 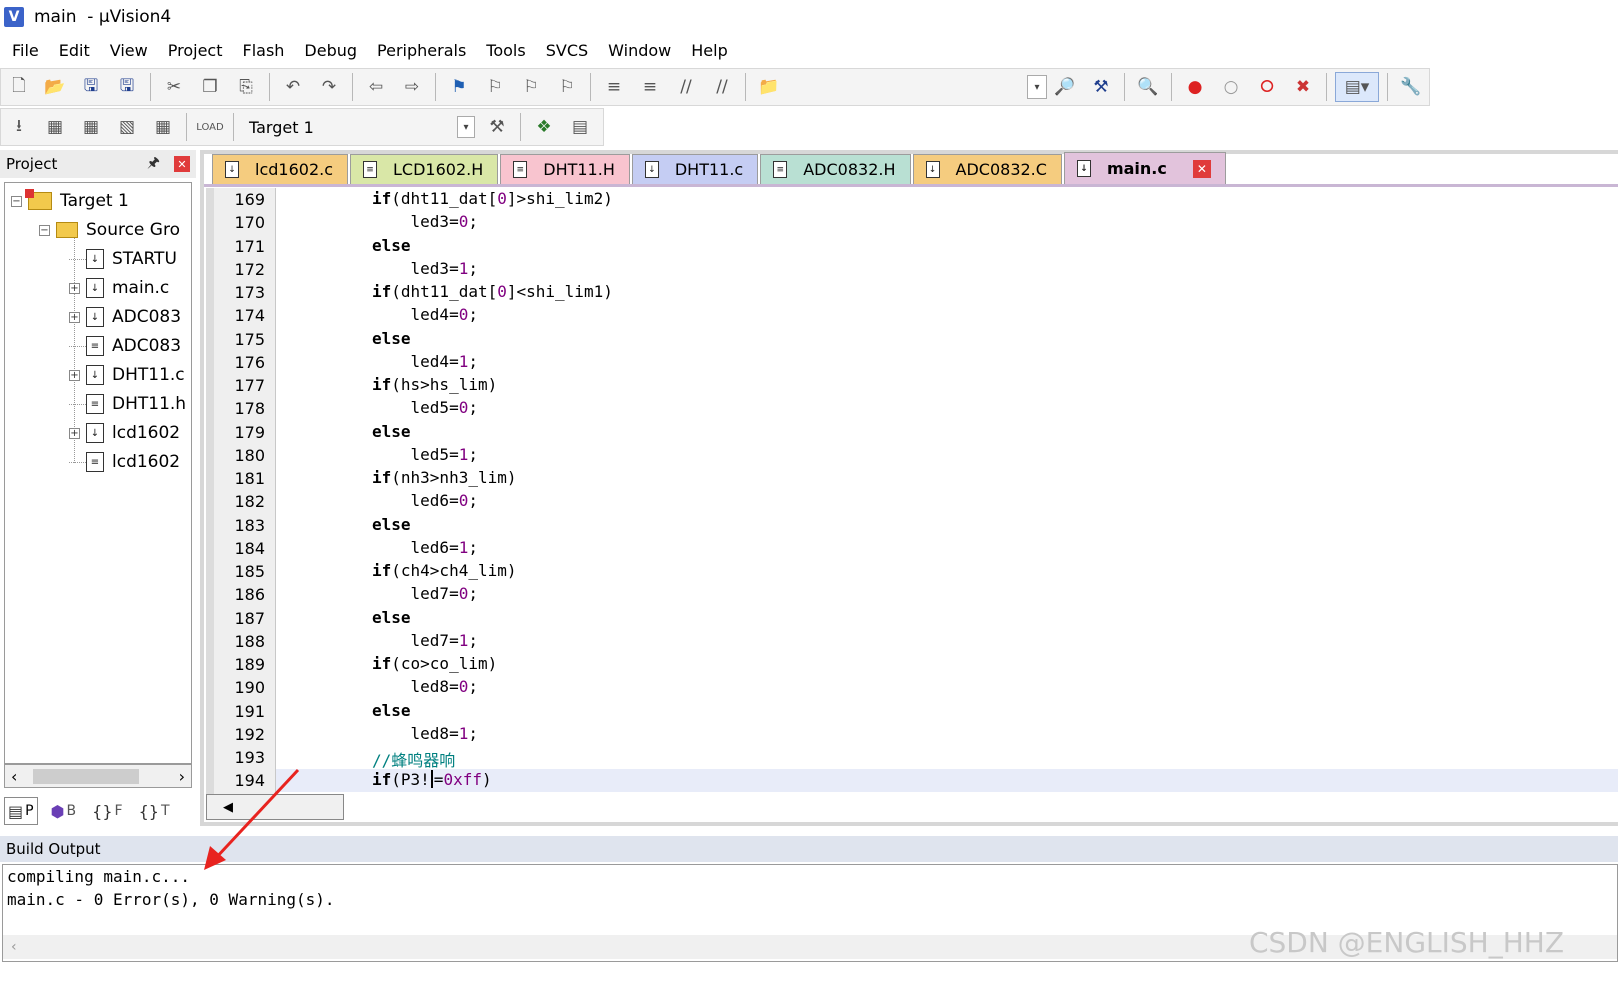 What do you see at coordinates (412, 87) in the screenshot?
I see `navigate-forward-icon: ⇨` at bounding box center [412, 87].